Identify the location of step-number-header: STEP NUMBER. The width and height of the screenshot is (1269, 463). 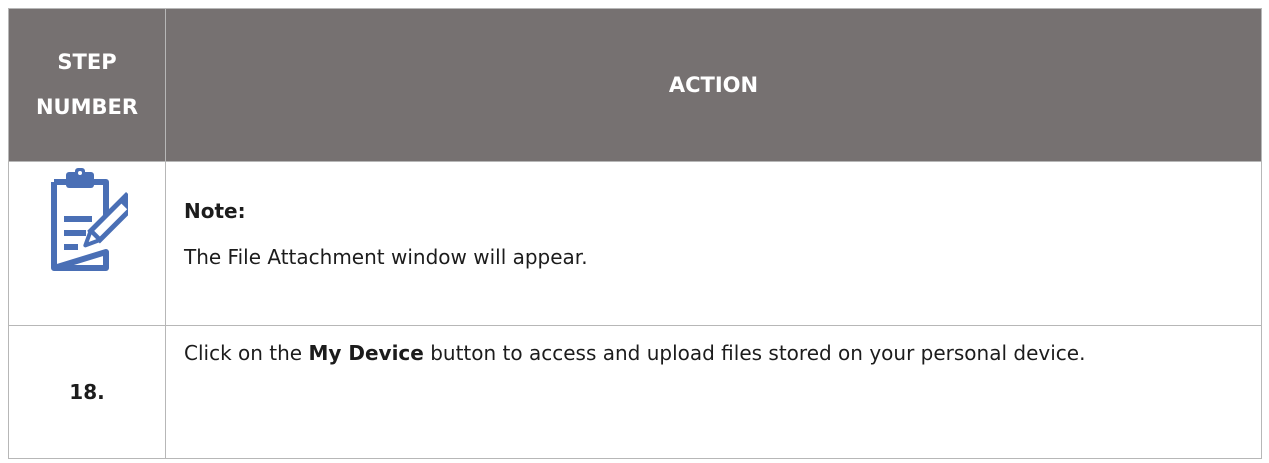
(87, 85).